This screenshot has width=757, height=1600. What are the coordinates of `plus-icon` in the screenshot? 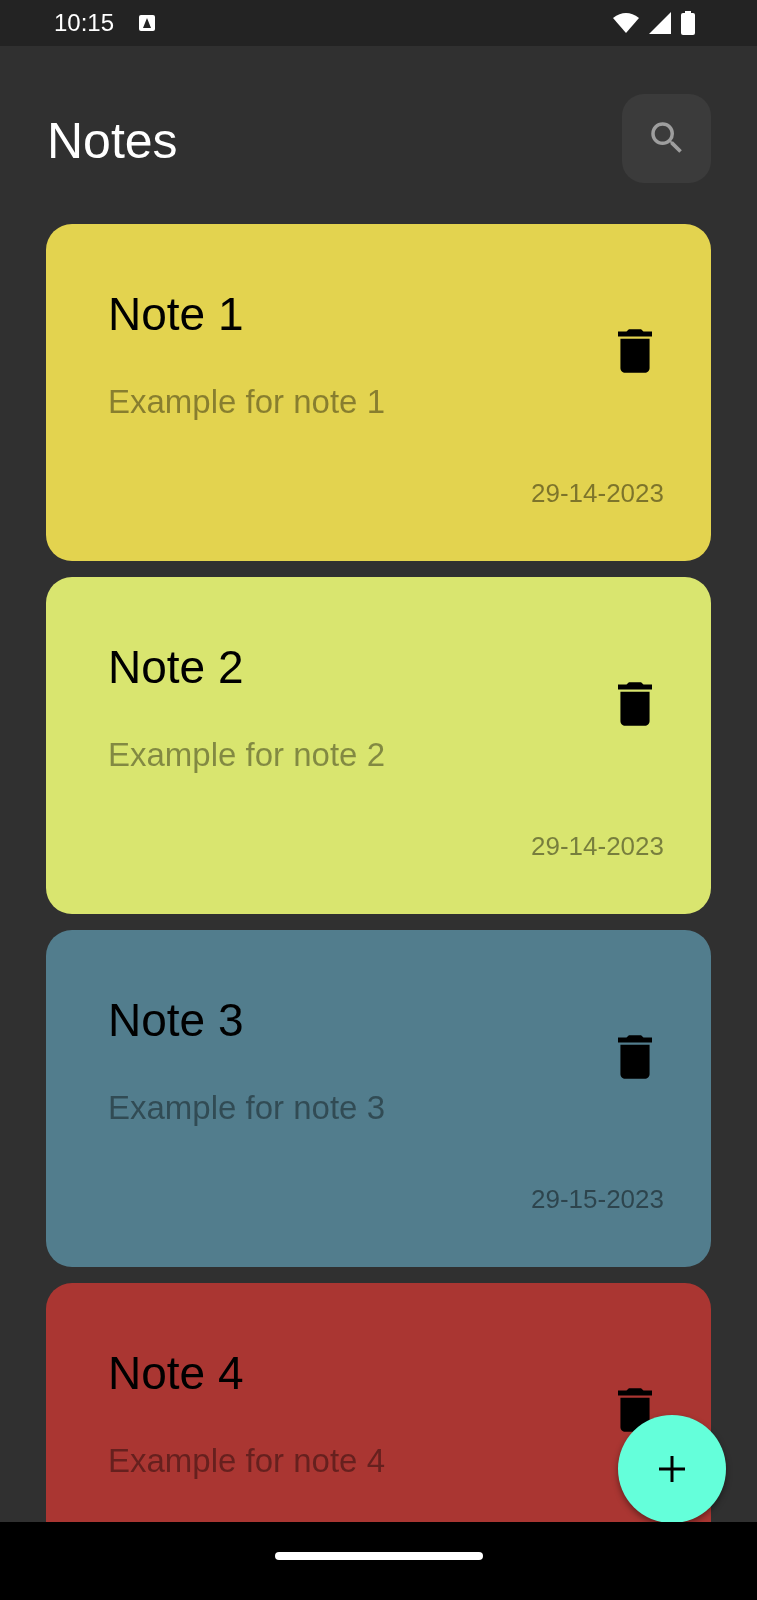 It's located at (672, 1469).